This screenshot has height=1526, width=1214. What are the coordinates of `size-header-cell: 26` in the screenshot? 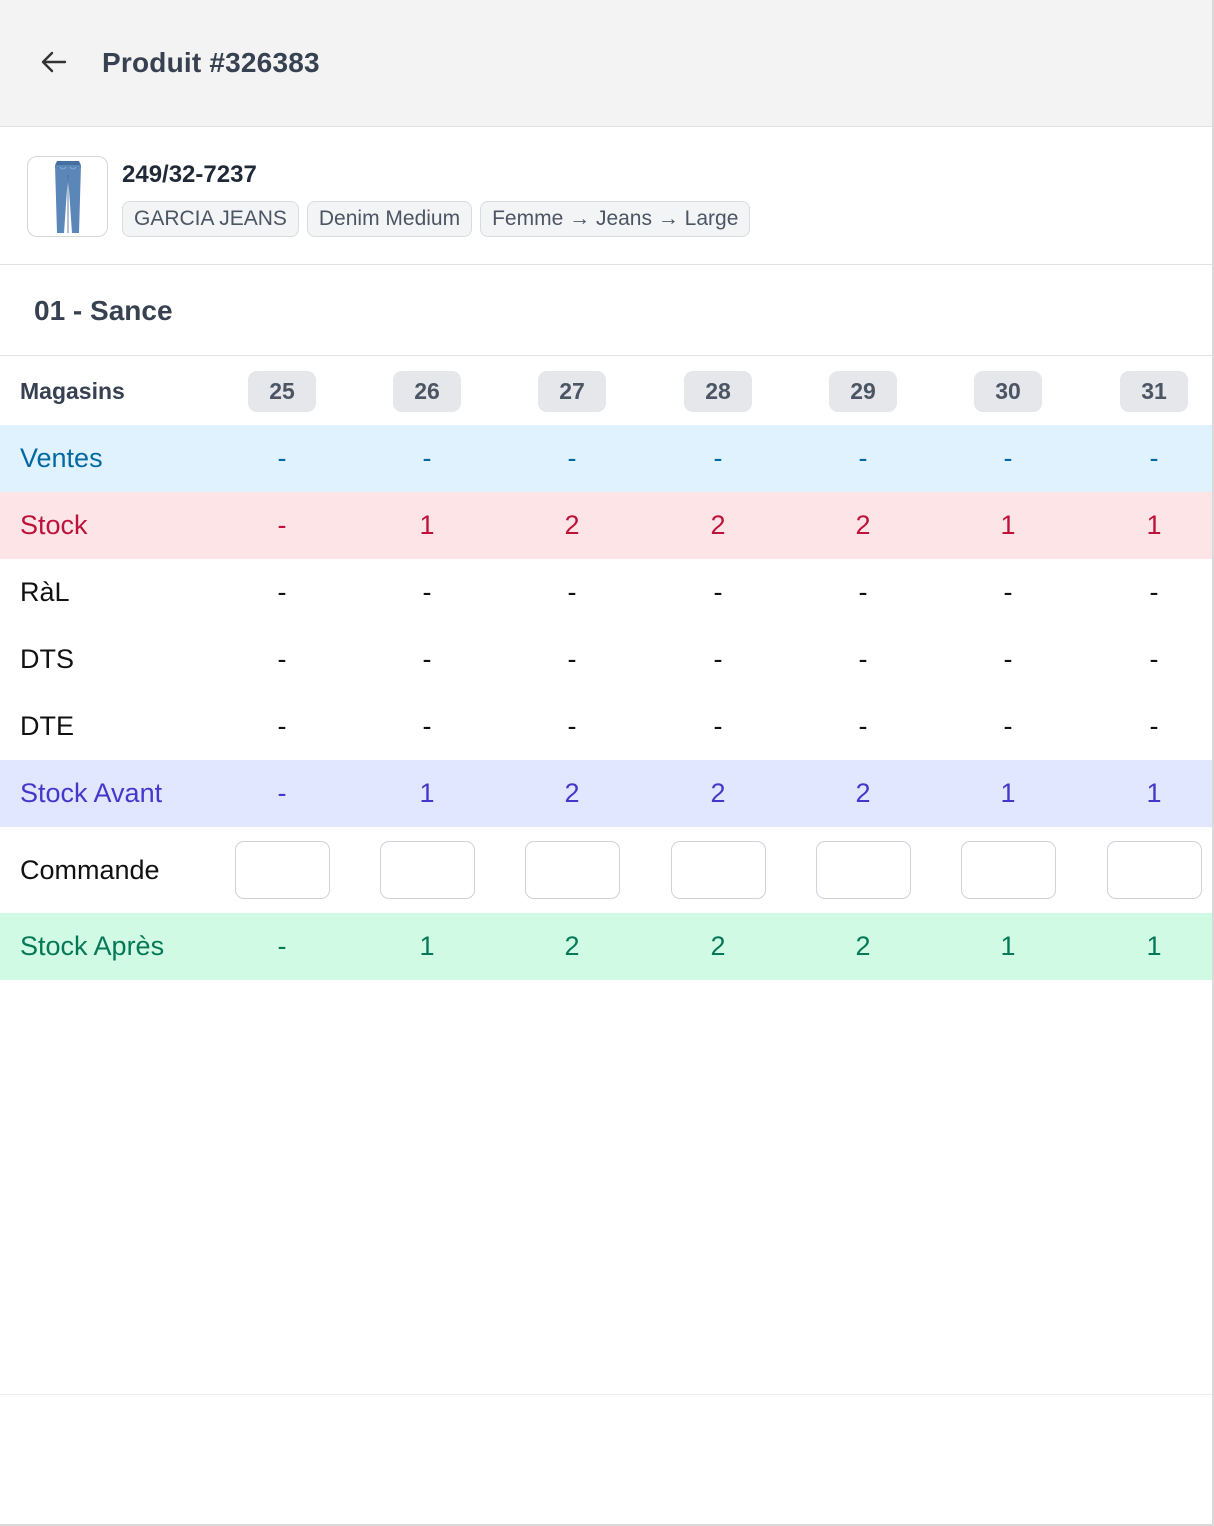 It's located at (427, 391).